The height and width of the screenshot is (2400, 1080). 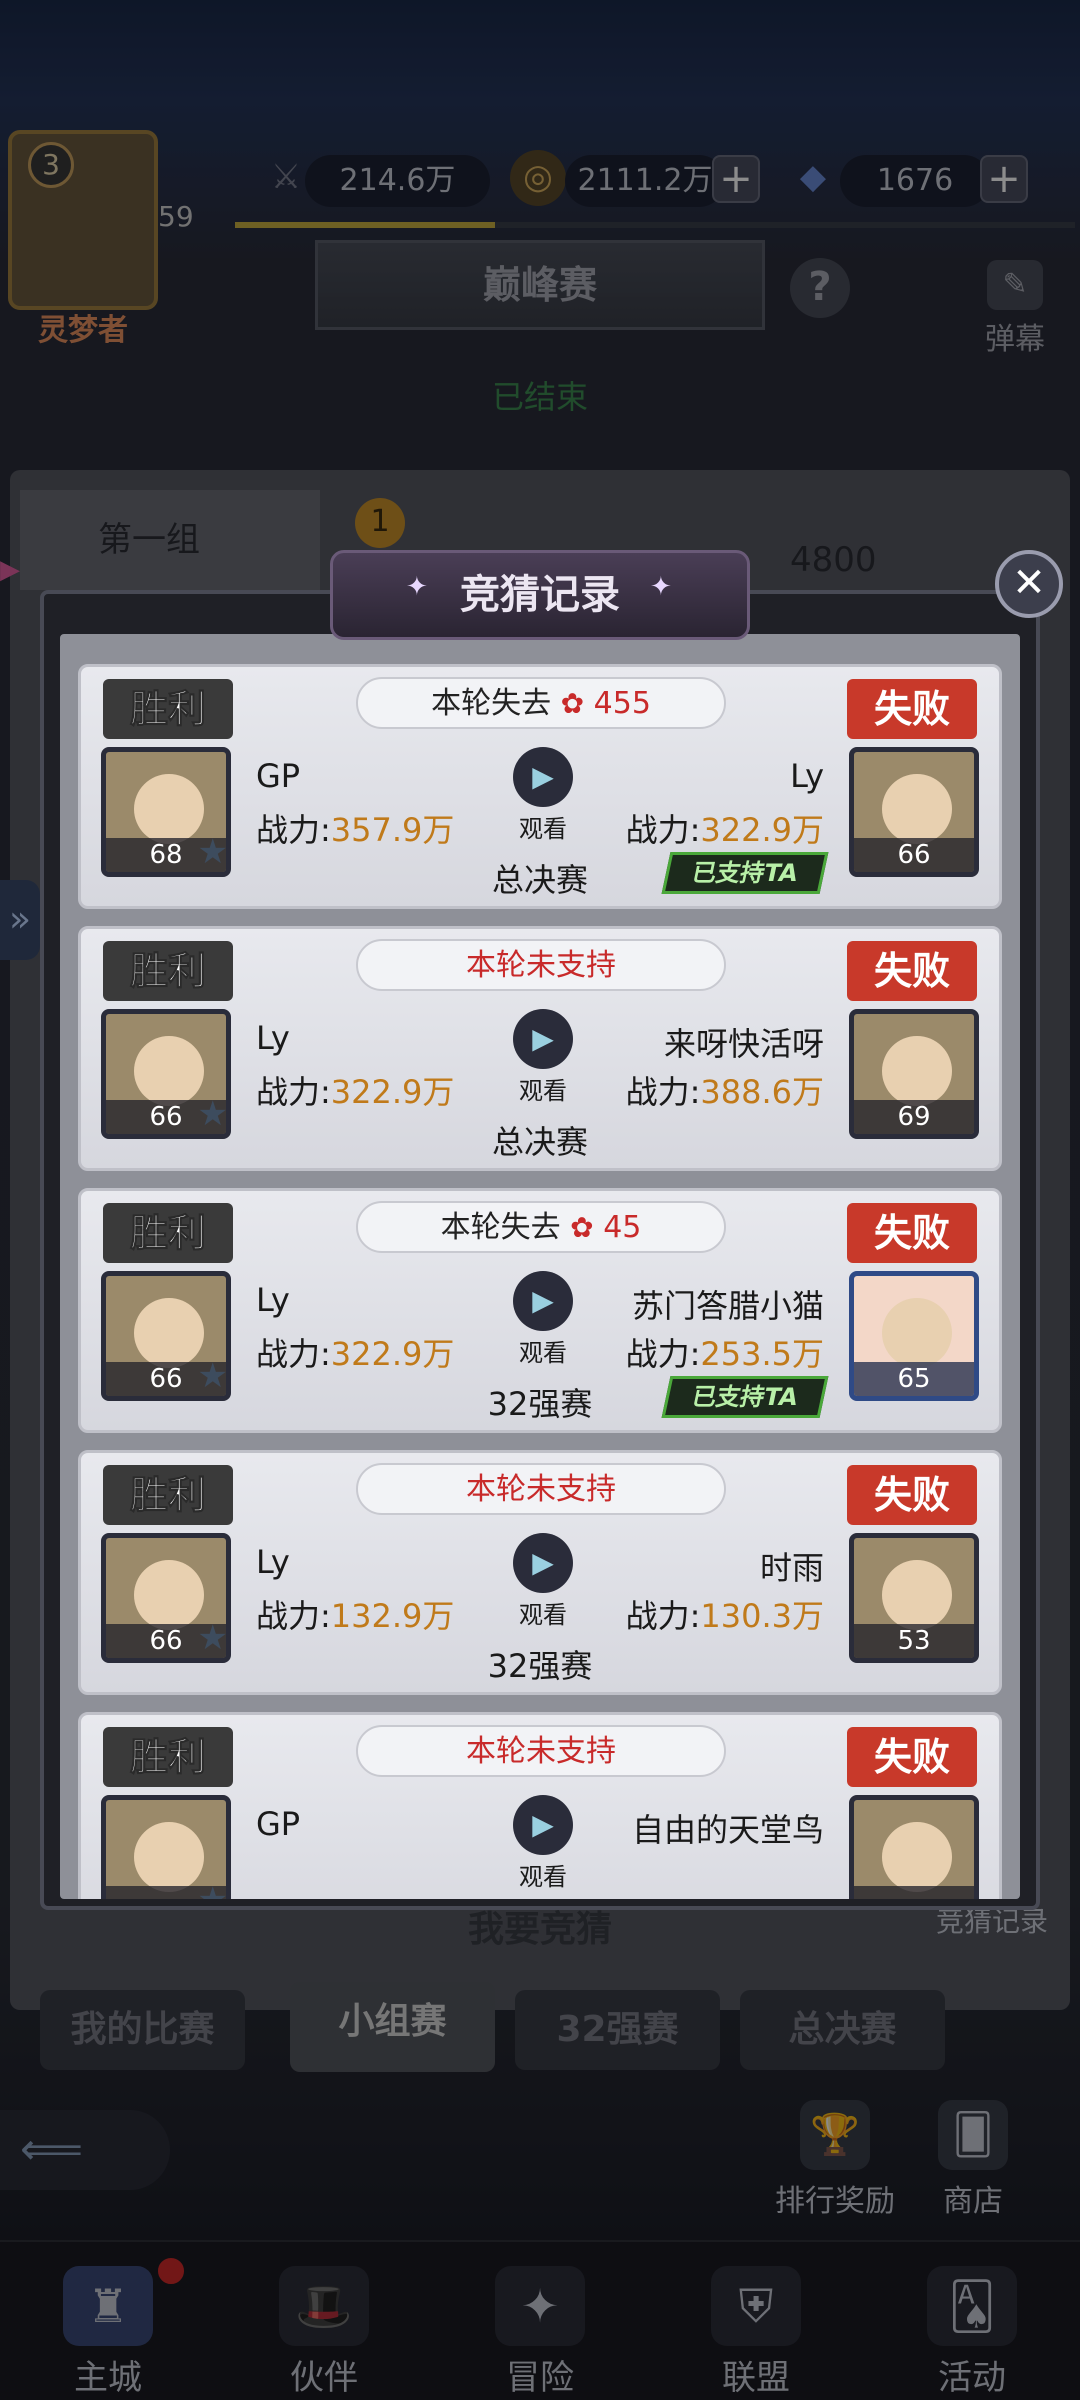 What do you see at coordinates (1029, 584) in the screenshot?
I see `close-button: ✕` at bounding box center [1029, 584].